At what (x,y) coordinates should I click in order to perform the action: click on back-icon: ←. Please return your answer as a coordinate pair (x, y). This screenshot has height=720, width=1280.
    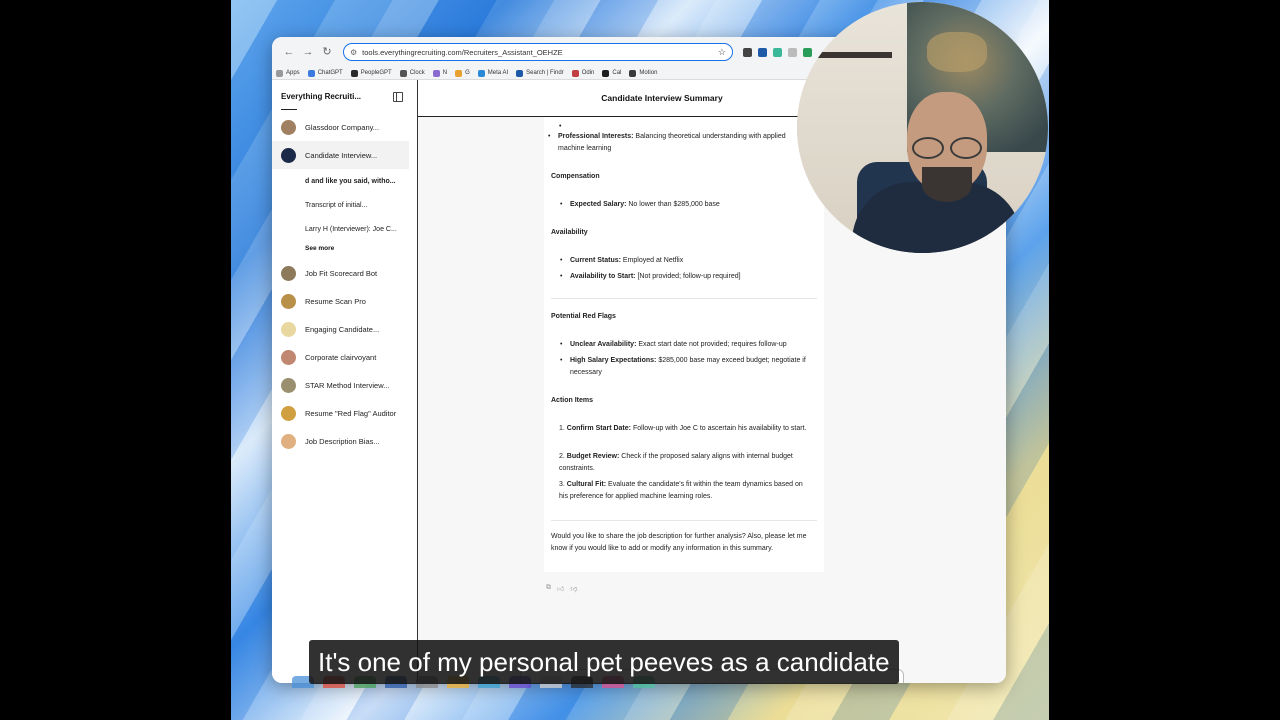
    Looking at the image, I should click on (289, 52).